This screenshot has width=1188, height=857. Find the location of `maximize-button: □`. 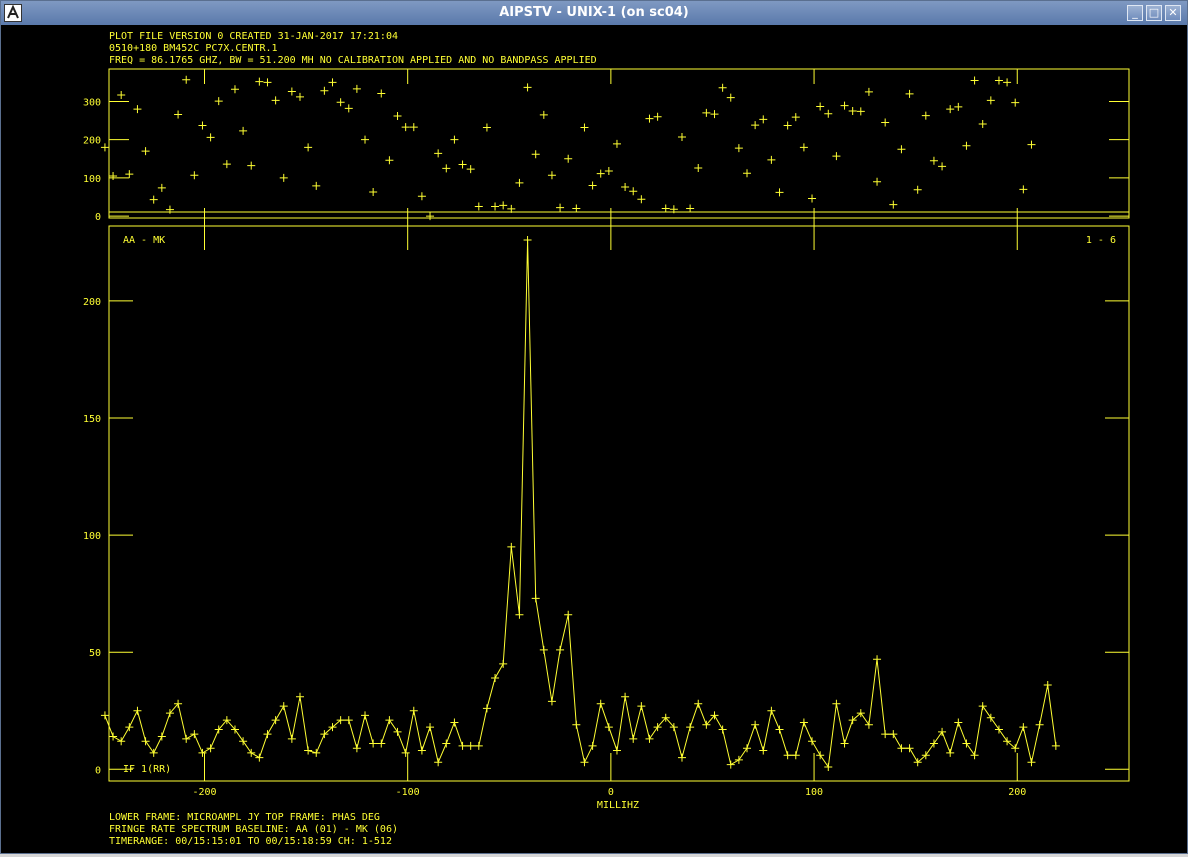

maximize-button: □ is located at coordinates (1154, 13).